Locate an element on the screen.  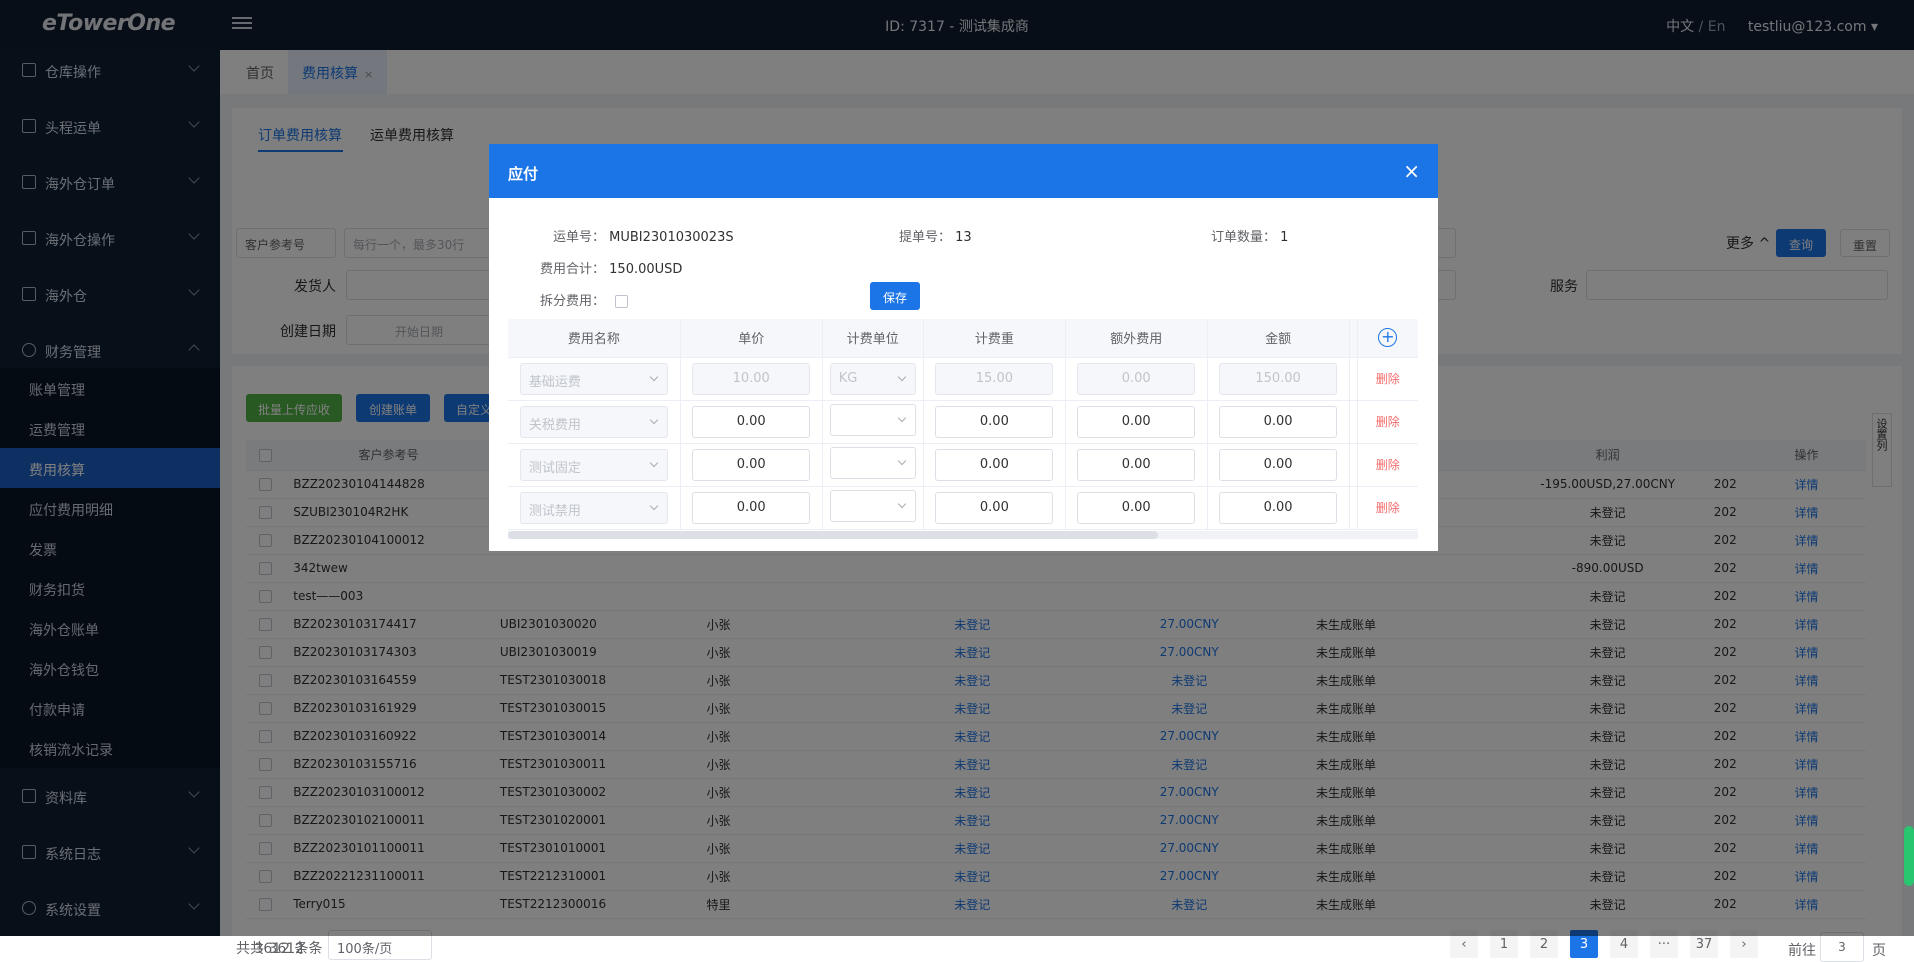
fee-header-row: 费用名称 单价 计费单位 计费重 额外费用 金额 + is located at coordinates (963, 338).